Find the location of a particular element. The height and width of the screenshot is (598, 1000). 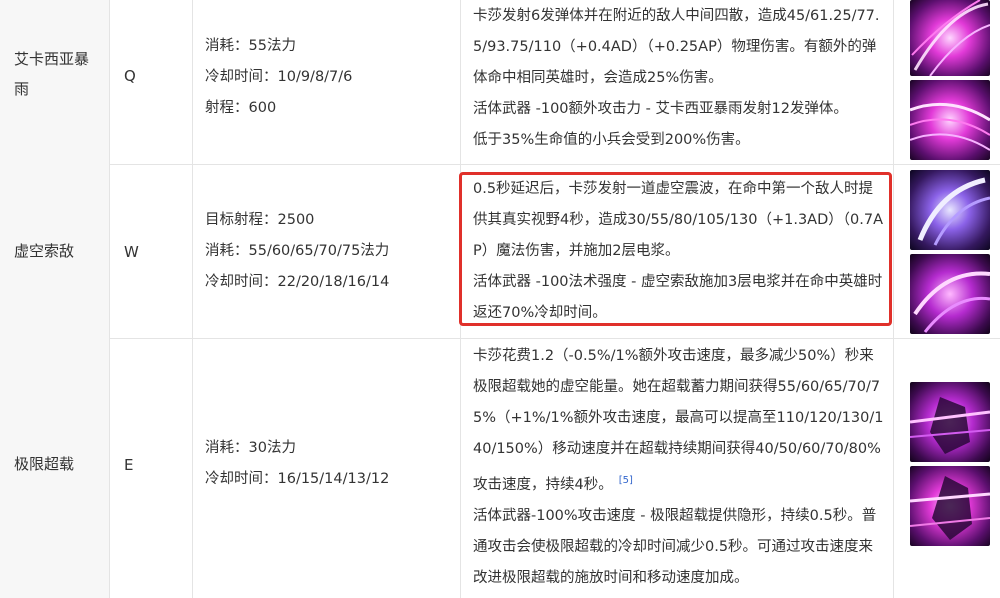

ability-e-image-bottom is located at coordinates (950, 506).